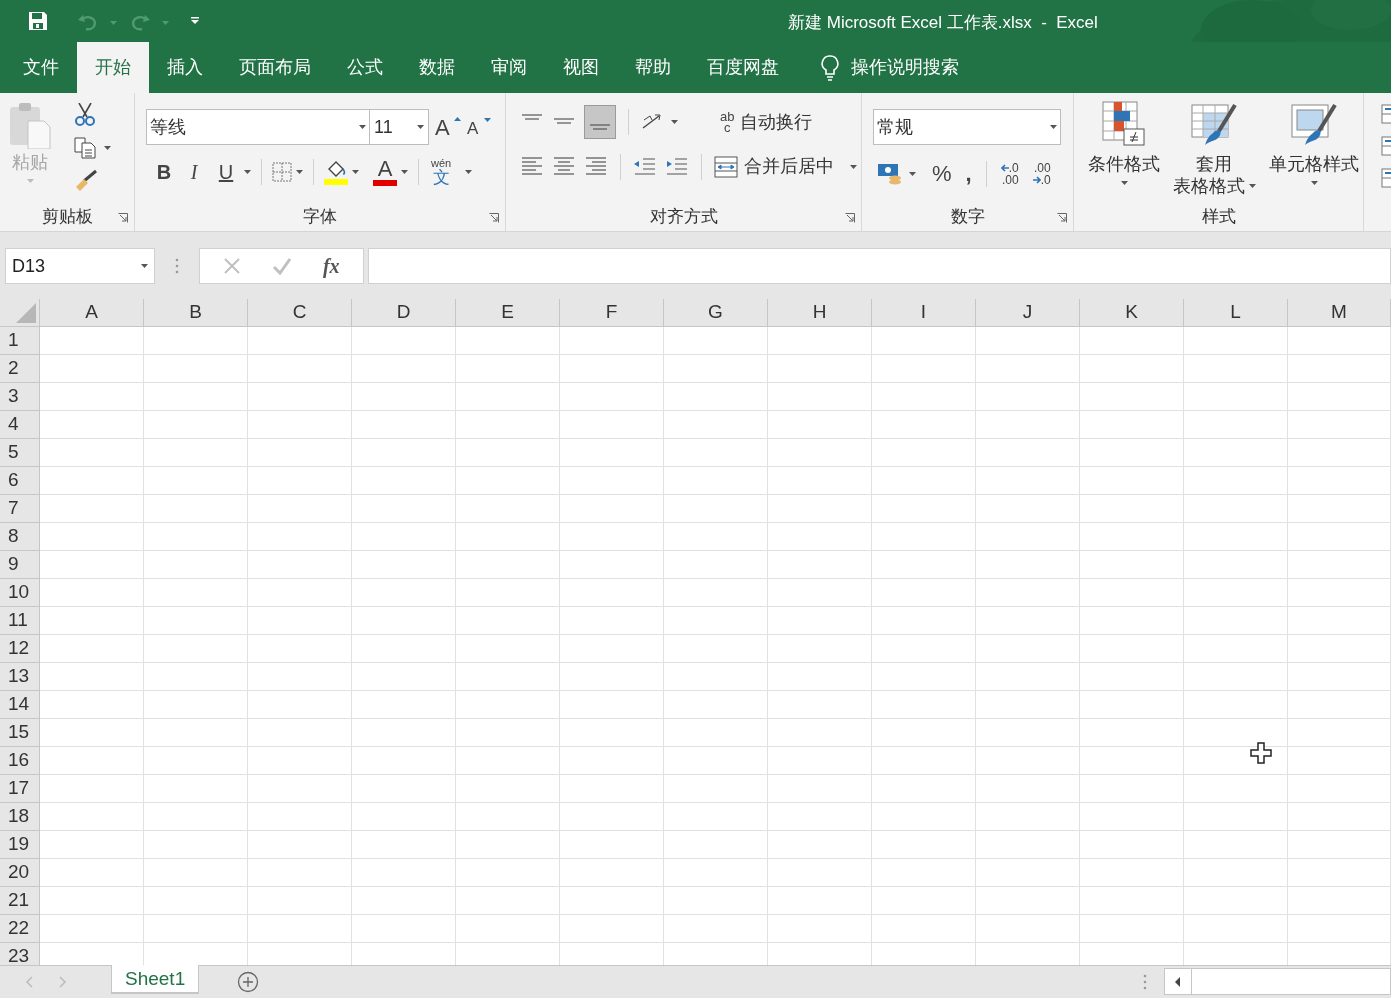 Image resolution: width=1391 pixels, height=998 pixels. I want to click on column-header: D, so click(404, 313).